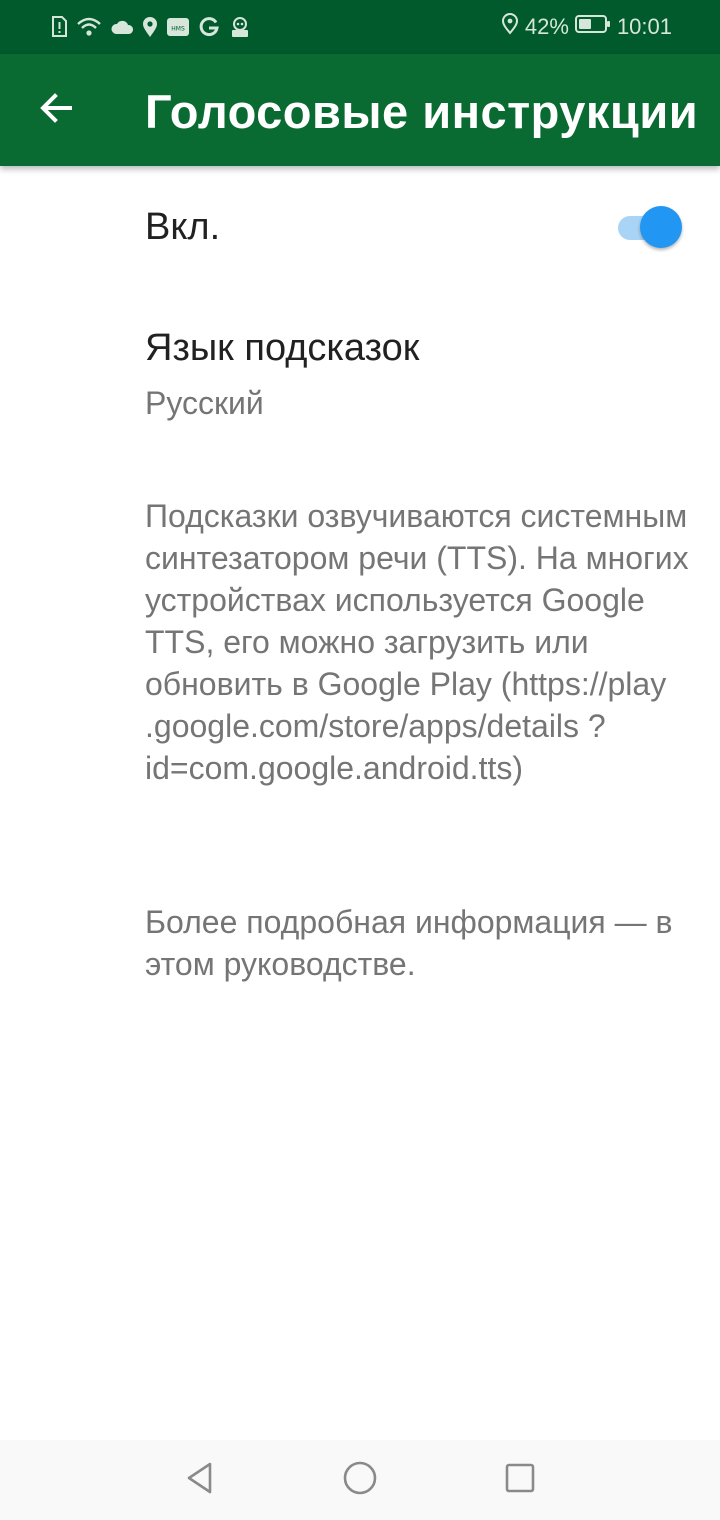  I want to click on battery-percent: 42%, so click(546, 26).